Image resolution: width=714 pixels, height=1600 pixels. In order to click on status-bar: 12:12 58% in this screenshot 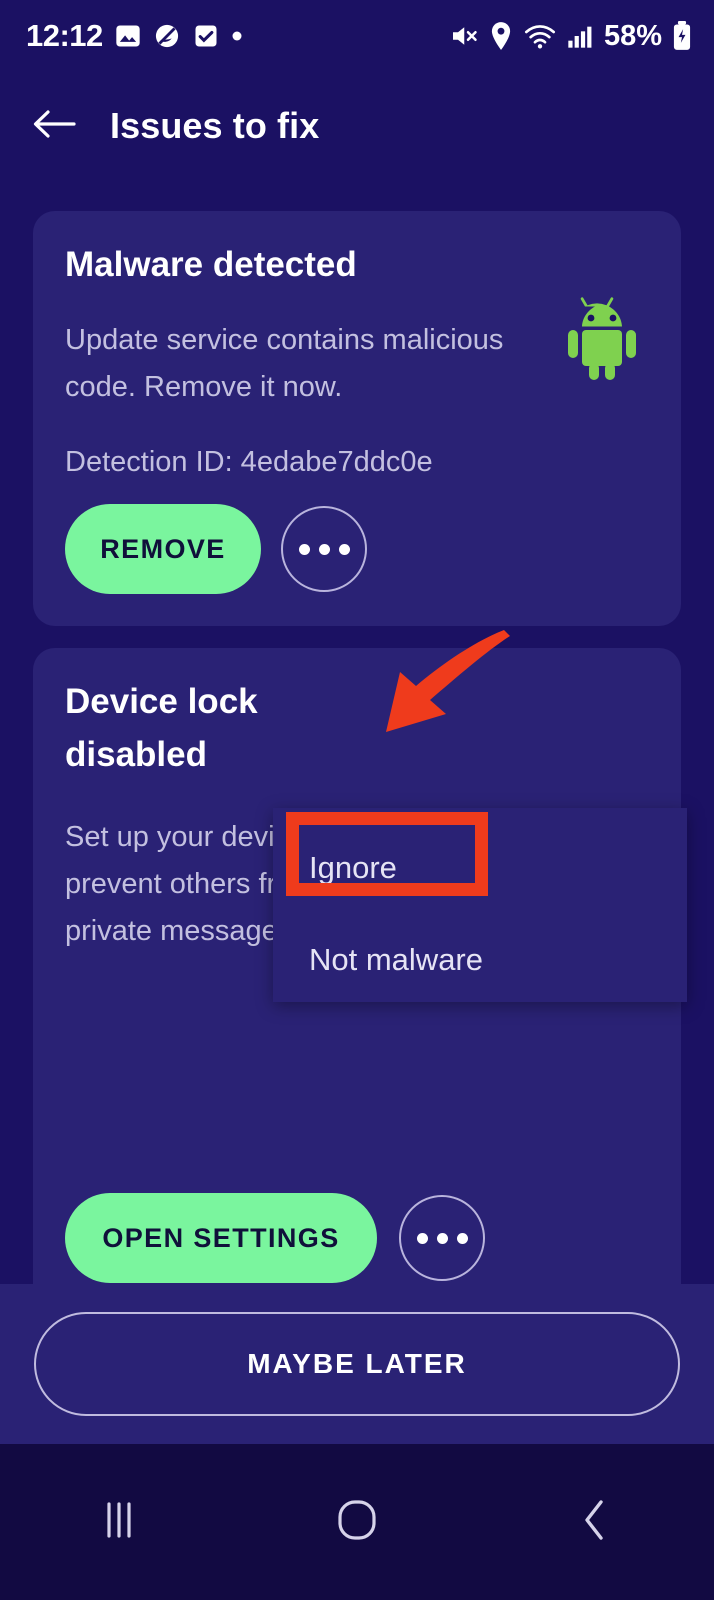, I will do `click(357, 36)`.